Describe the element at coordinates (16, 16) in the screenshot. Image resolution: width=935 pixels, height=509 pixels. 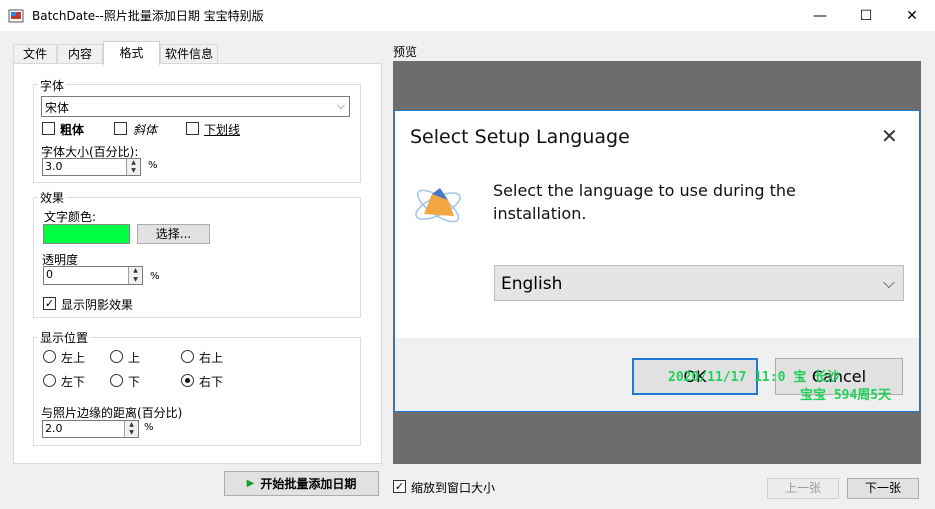
I see `app-icon` at that location.